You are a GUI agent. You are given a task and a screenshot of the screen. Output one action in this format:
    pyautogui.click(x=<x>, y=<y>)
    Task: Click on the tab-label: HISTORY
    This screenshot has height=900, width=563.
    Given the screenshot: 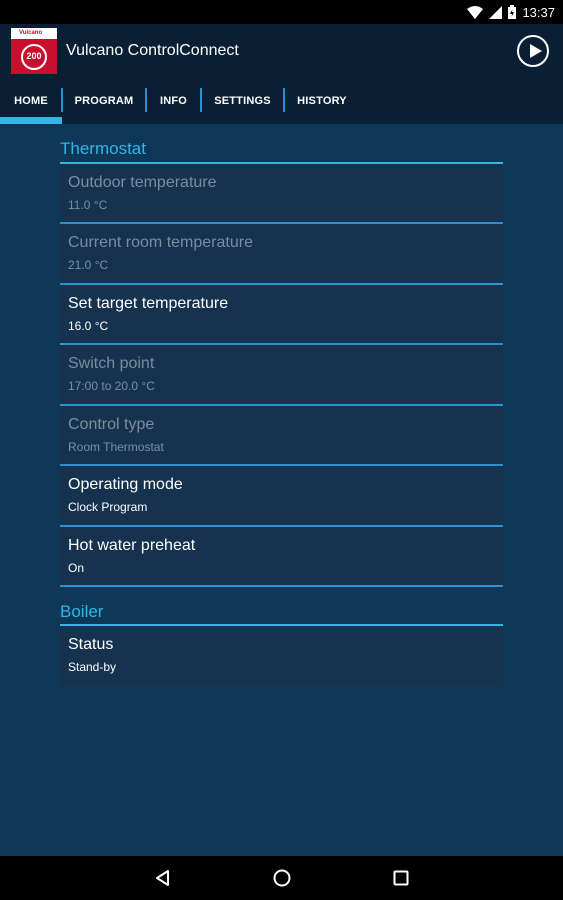 What is the action you would take?
    pyautogui.click(x=322, y=101)
    